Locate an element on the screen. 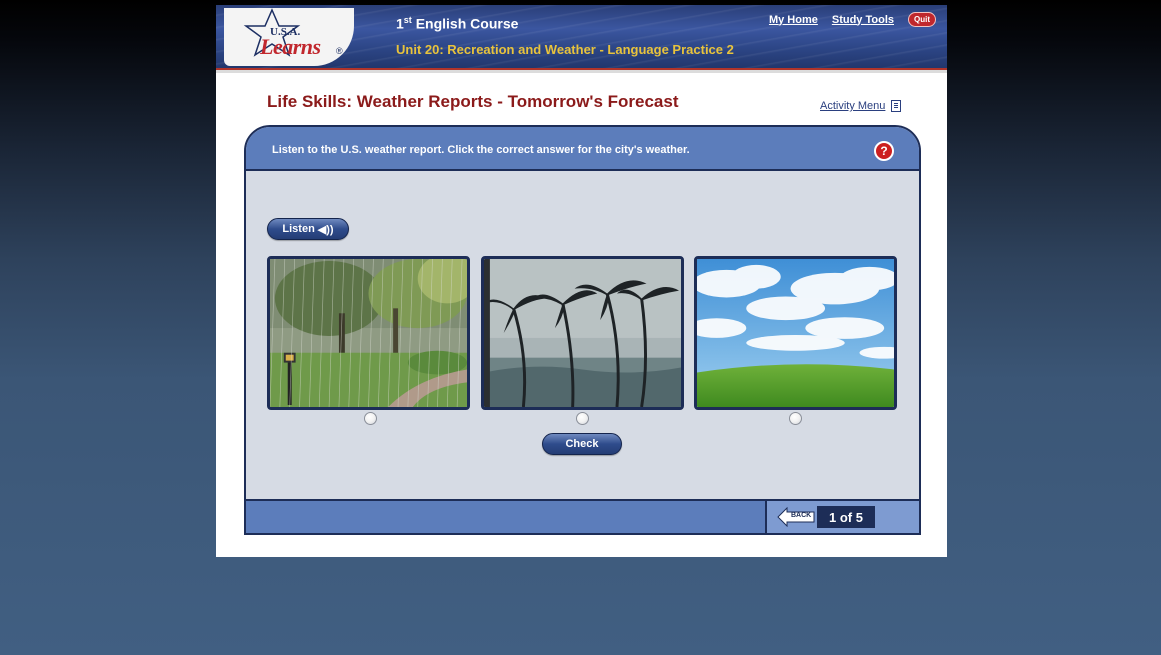 This screenshot has height=655, width=1161. course-ordinal: st is located at coordinates (407, 20).